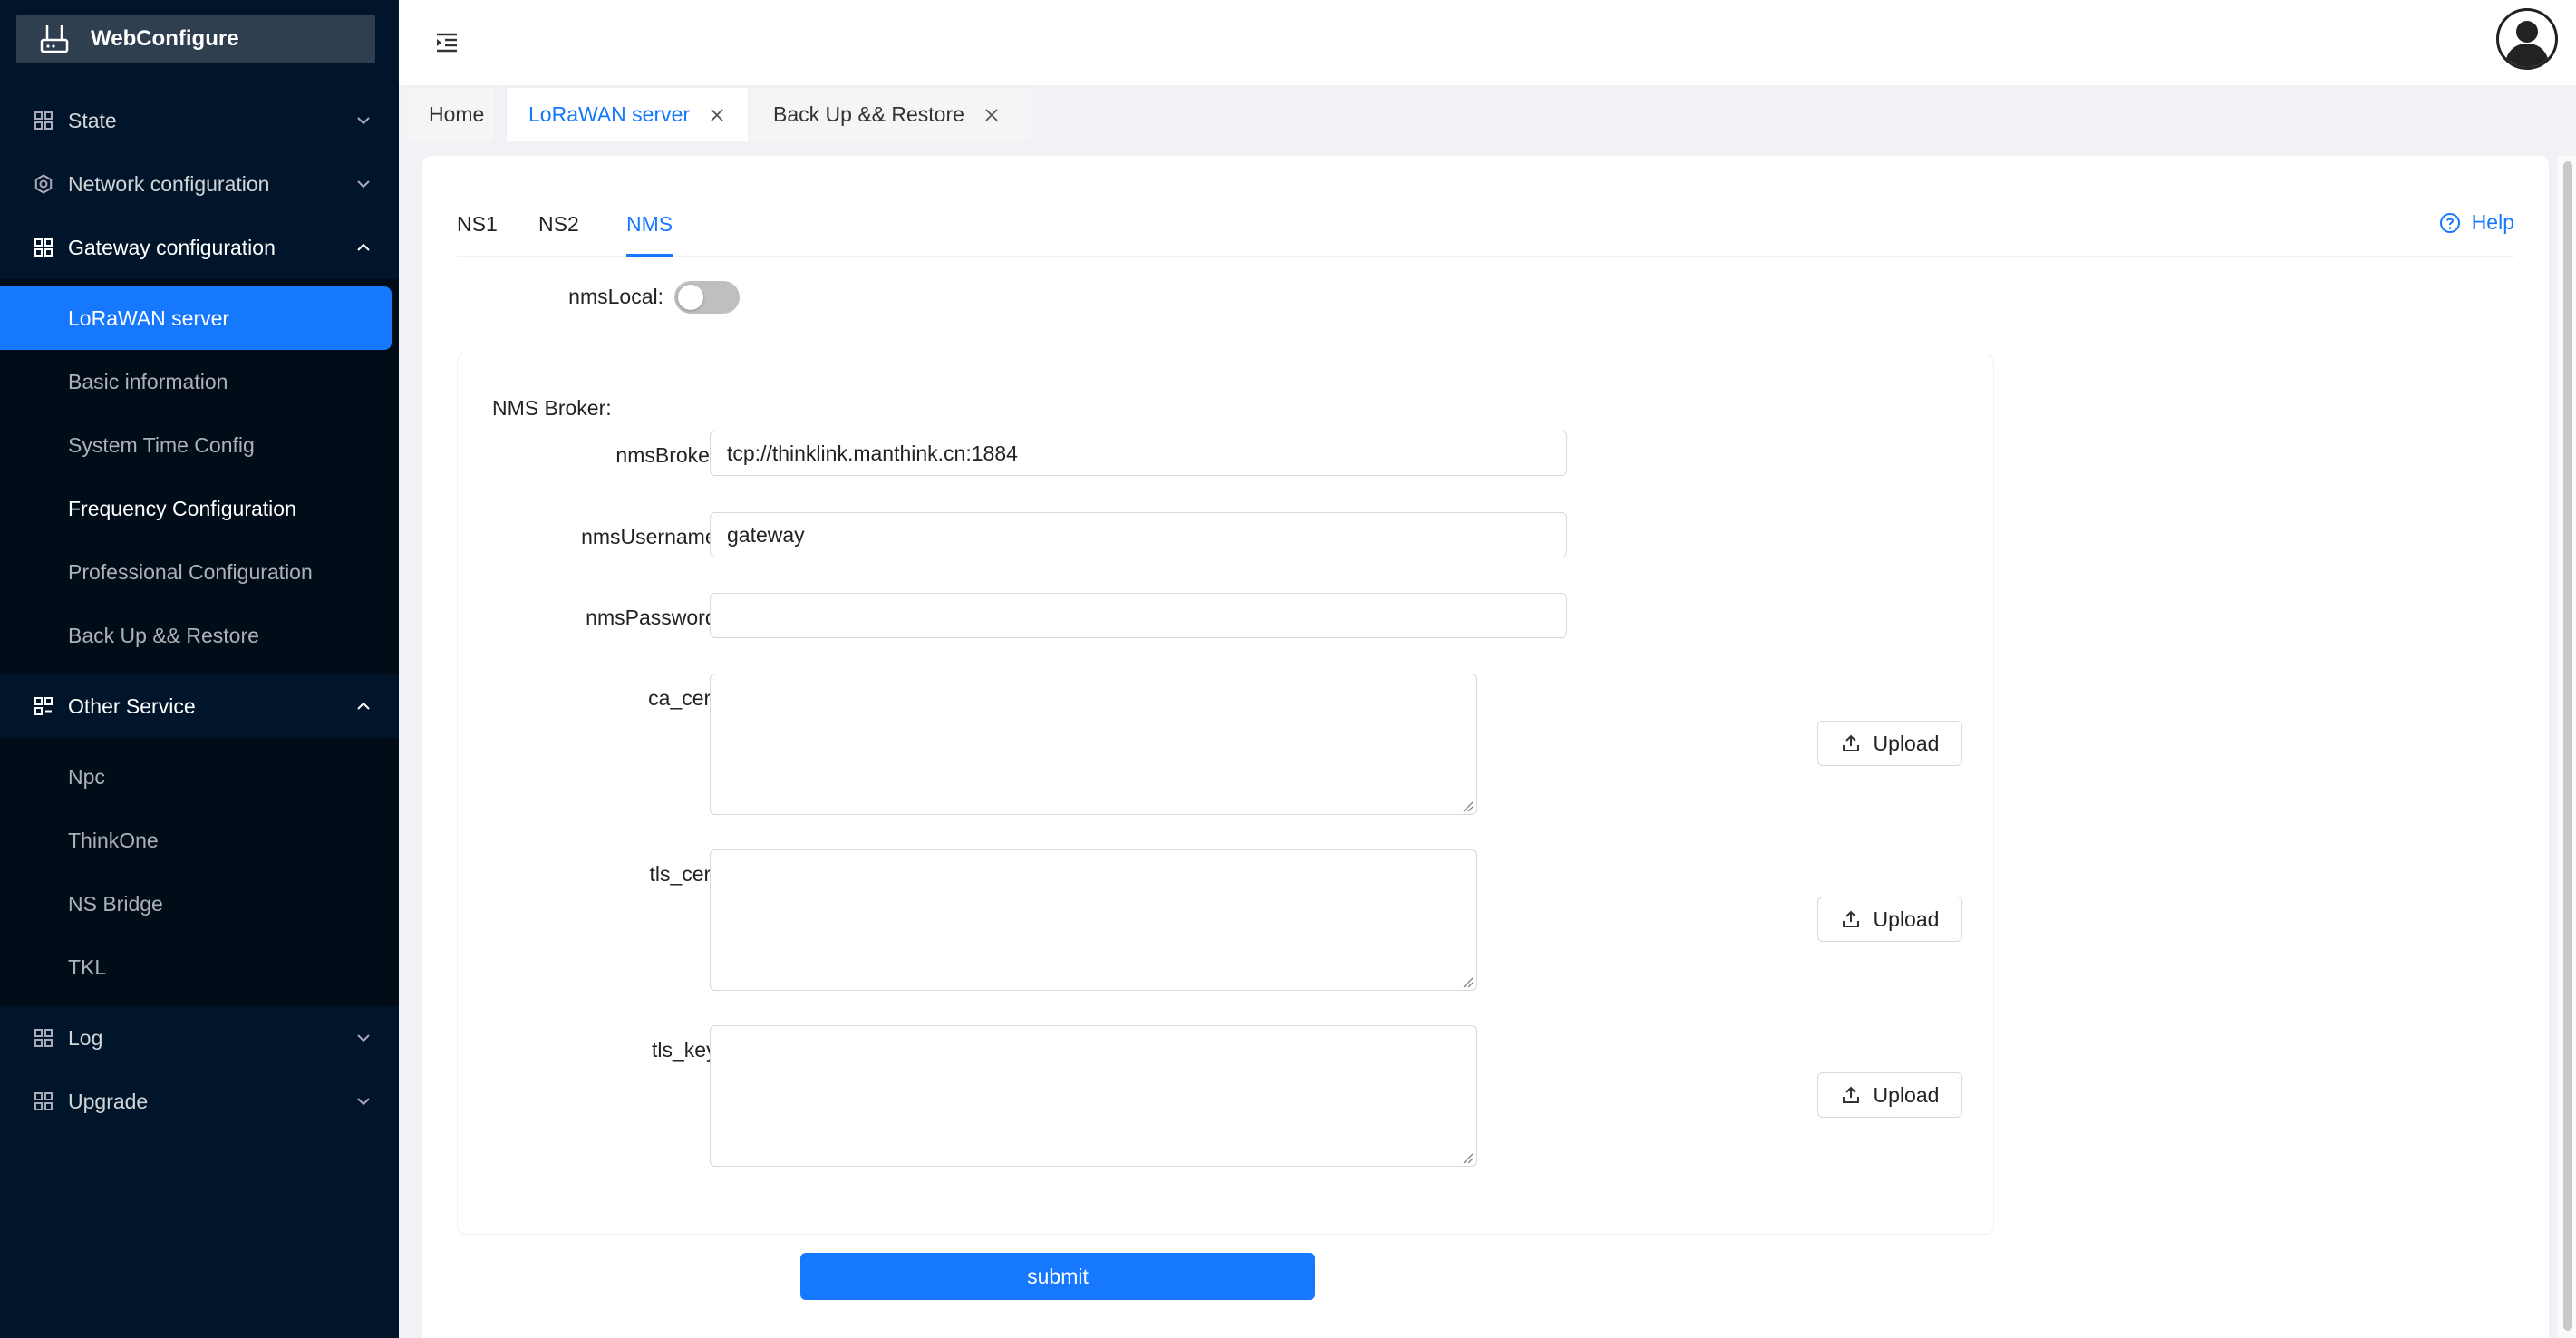 Image resolution: width=2576 pixels, height=1338 pixels. Describe the element at coordinates (1093, 920) in the screenshot. I see `tls-cert-textarea` at that location.